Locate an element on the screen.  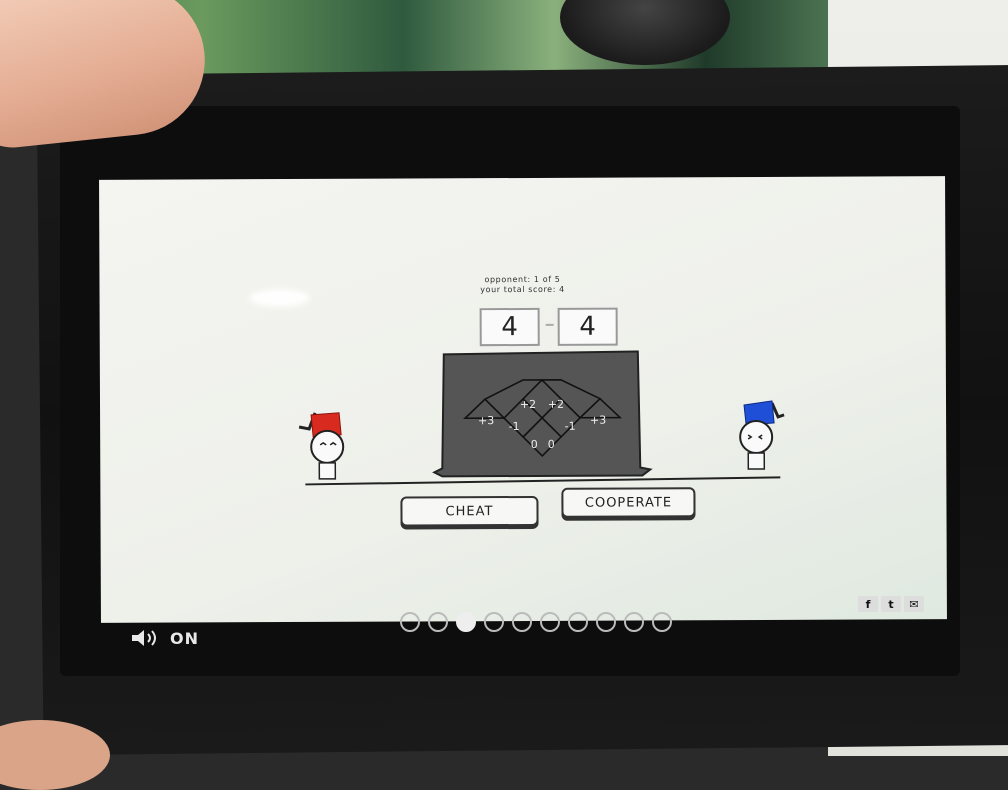
slide-pagination is located at coordinates (536, 622).